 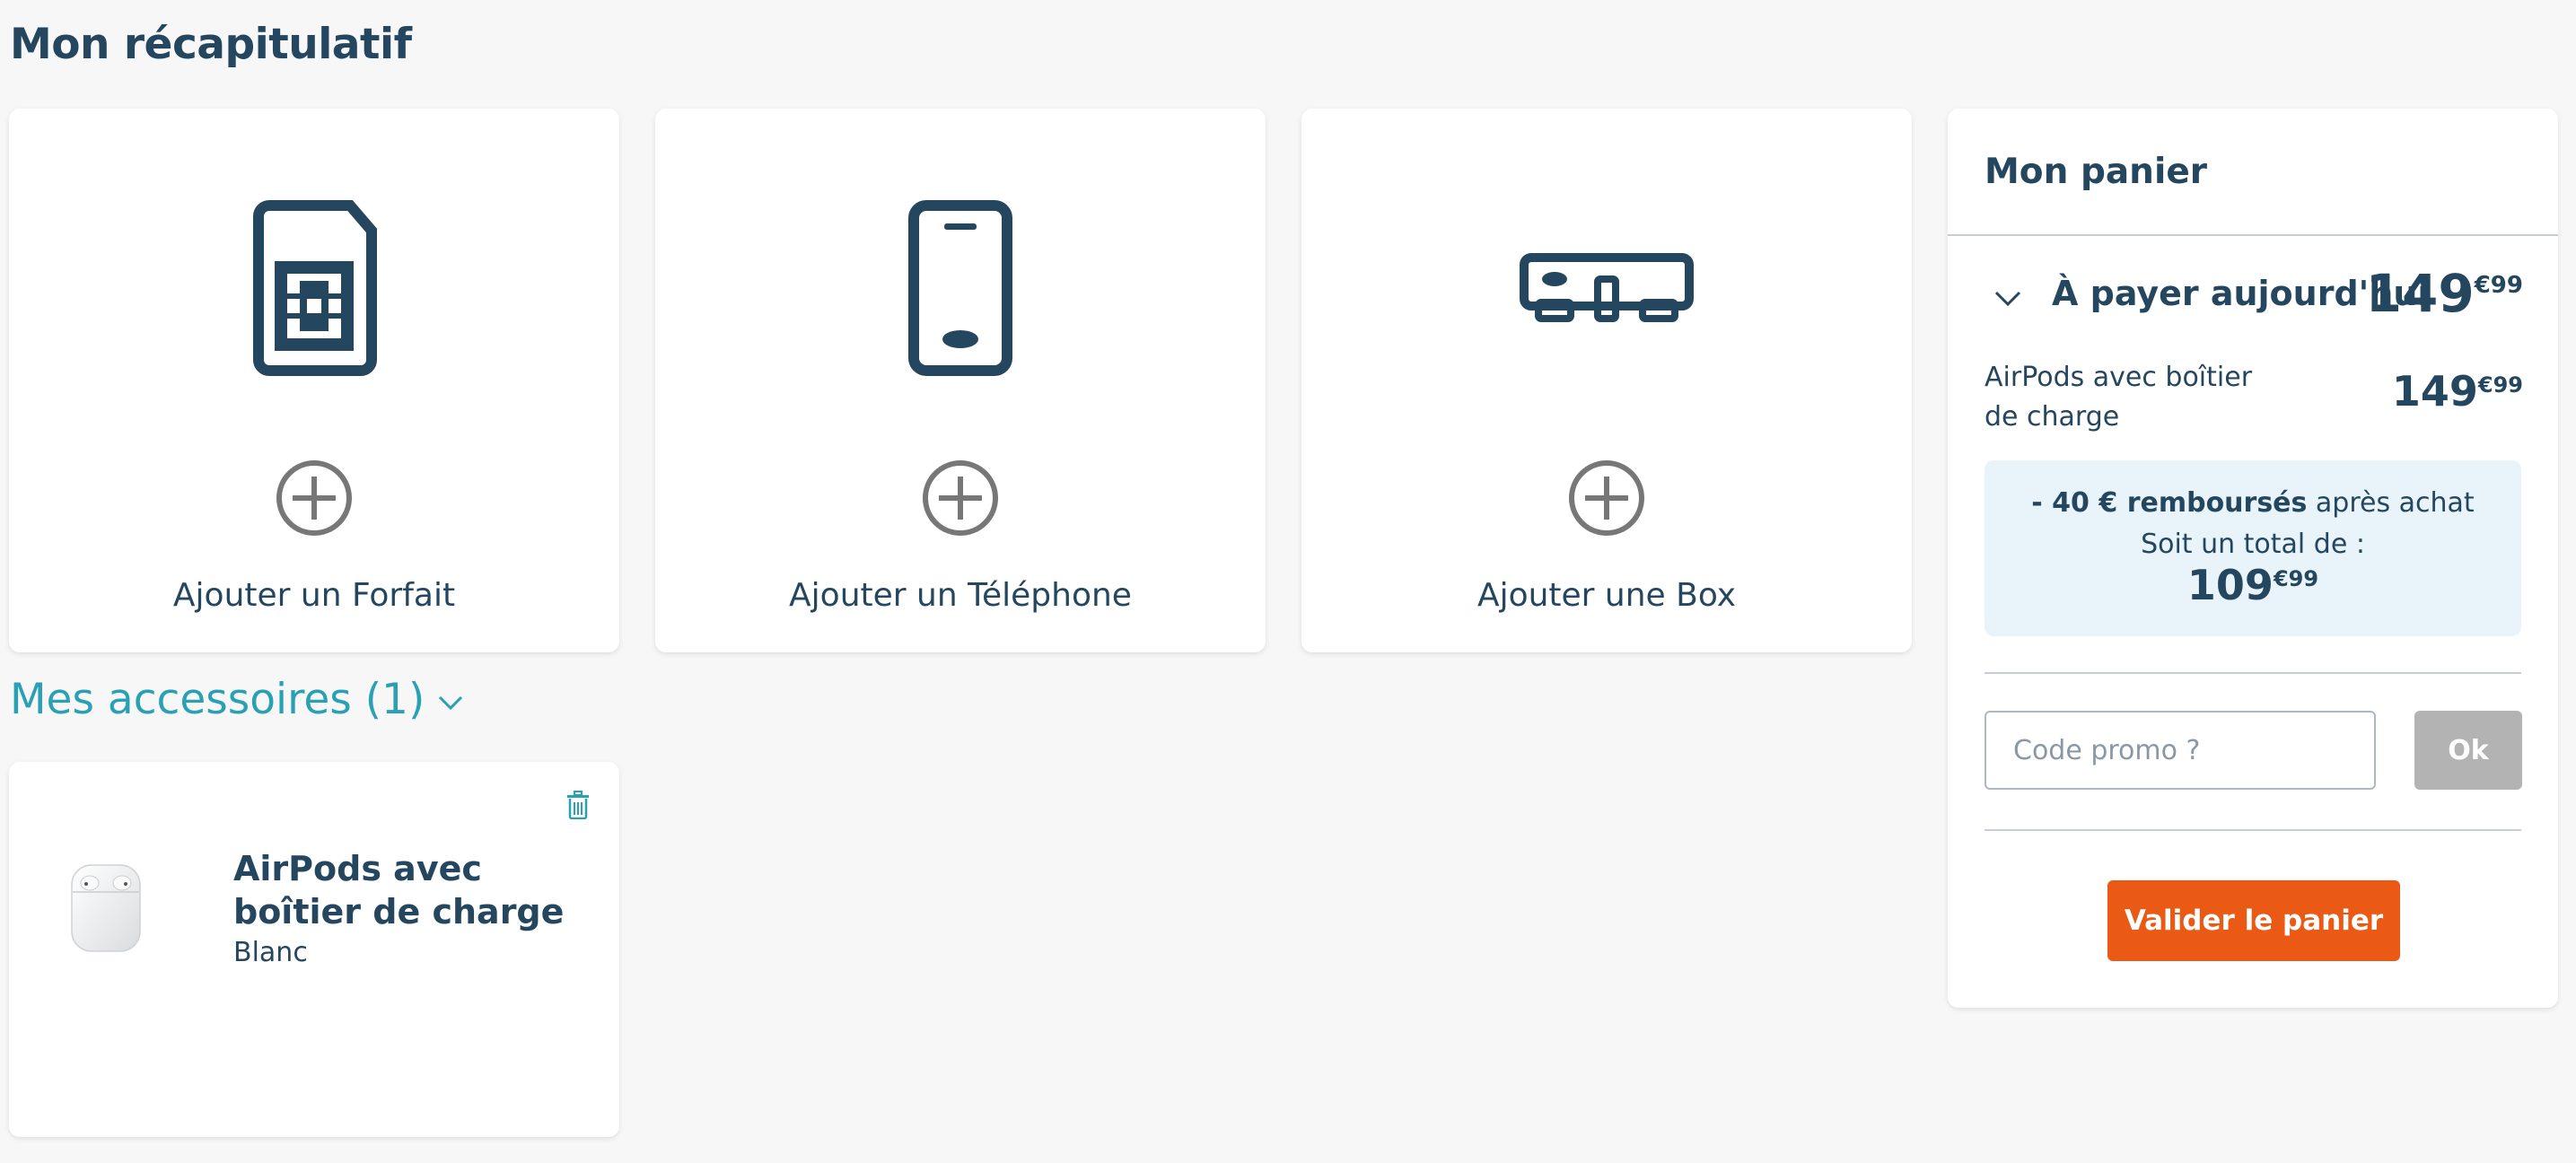 What do you see at coordinates (1606, 595) in the screenshot?
I see `add-box-label: Ajouter une Box` at bounding box center [1606, 595].